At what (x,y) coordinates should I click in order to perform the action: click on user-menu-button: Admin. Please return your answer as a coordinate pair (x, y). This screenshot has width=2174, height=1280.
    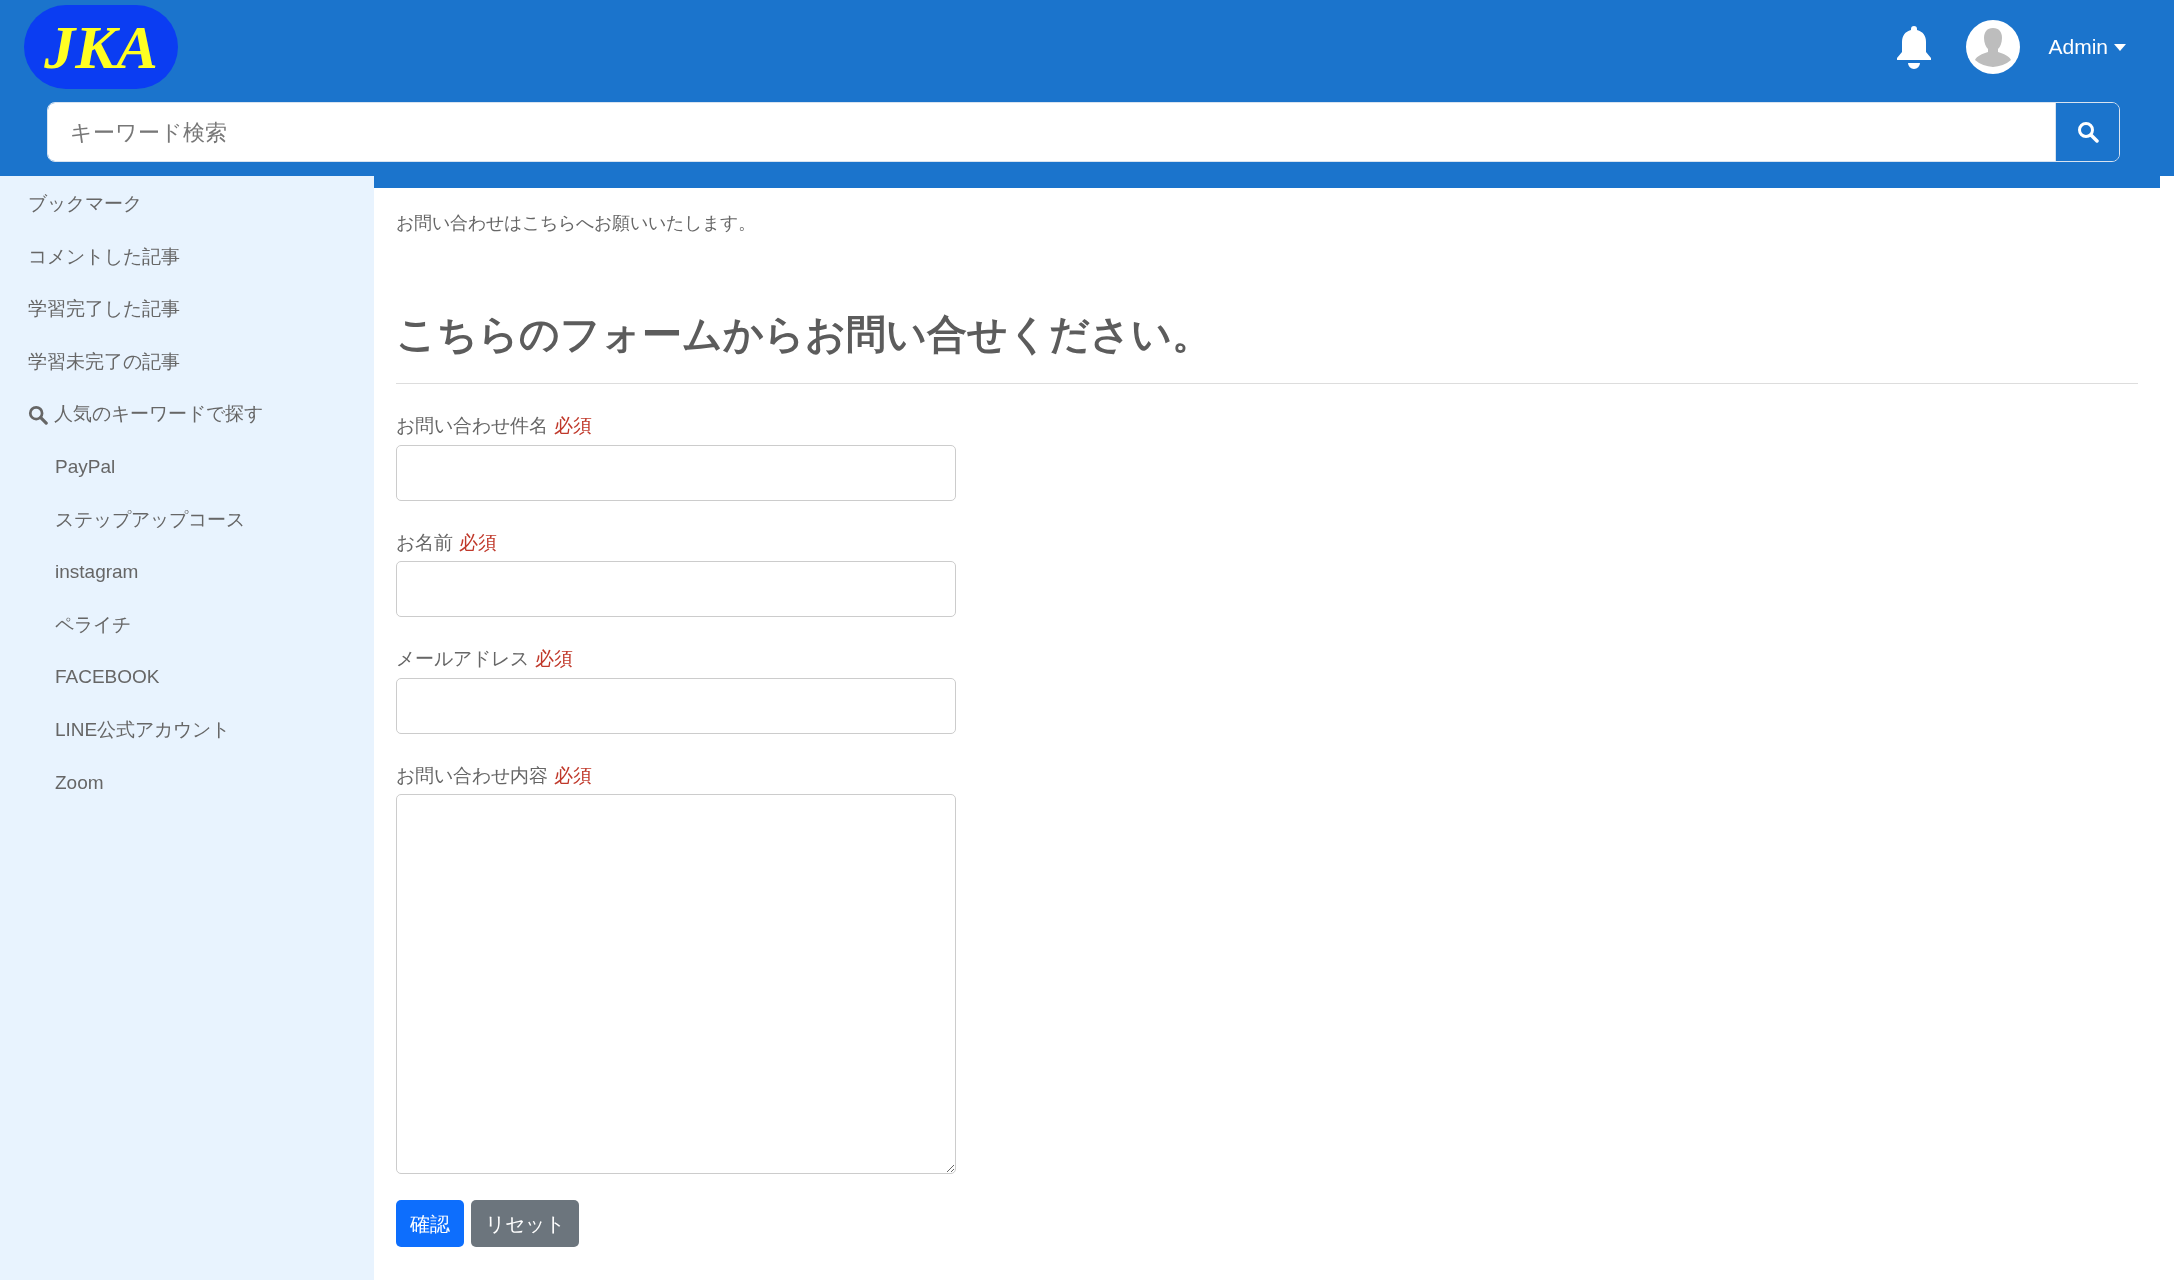
    Looking at the image, I should click on (2087, 47).